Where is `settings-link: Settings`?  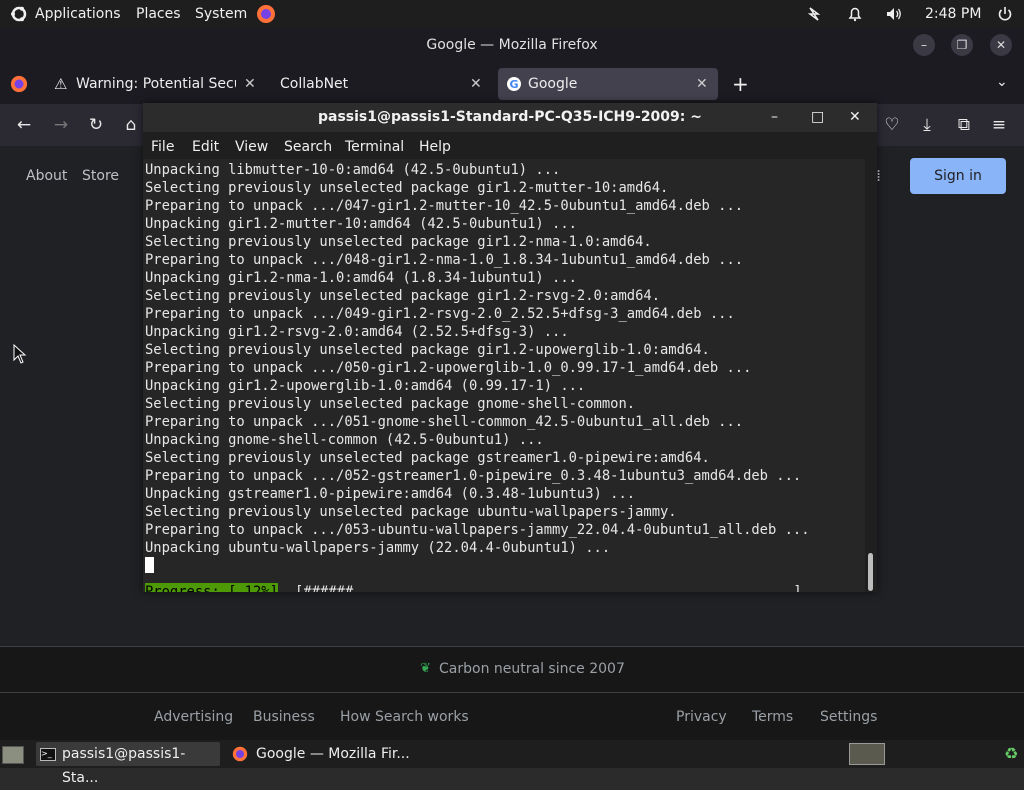
settings-link: Settings is located at coordinates (848, 717).